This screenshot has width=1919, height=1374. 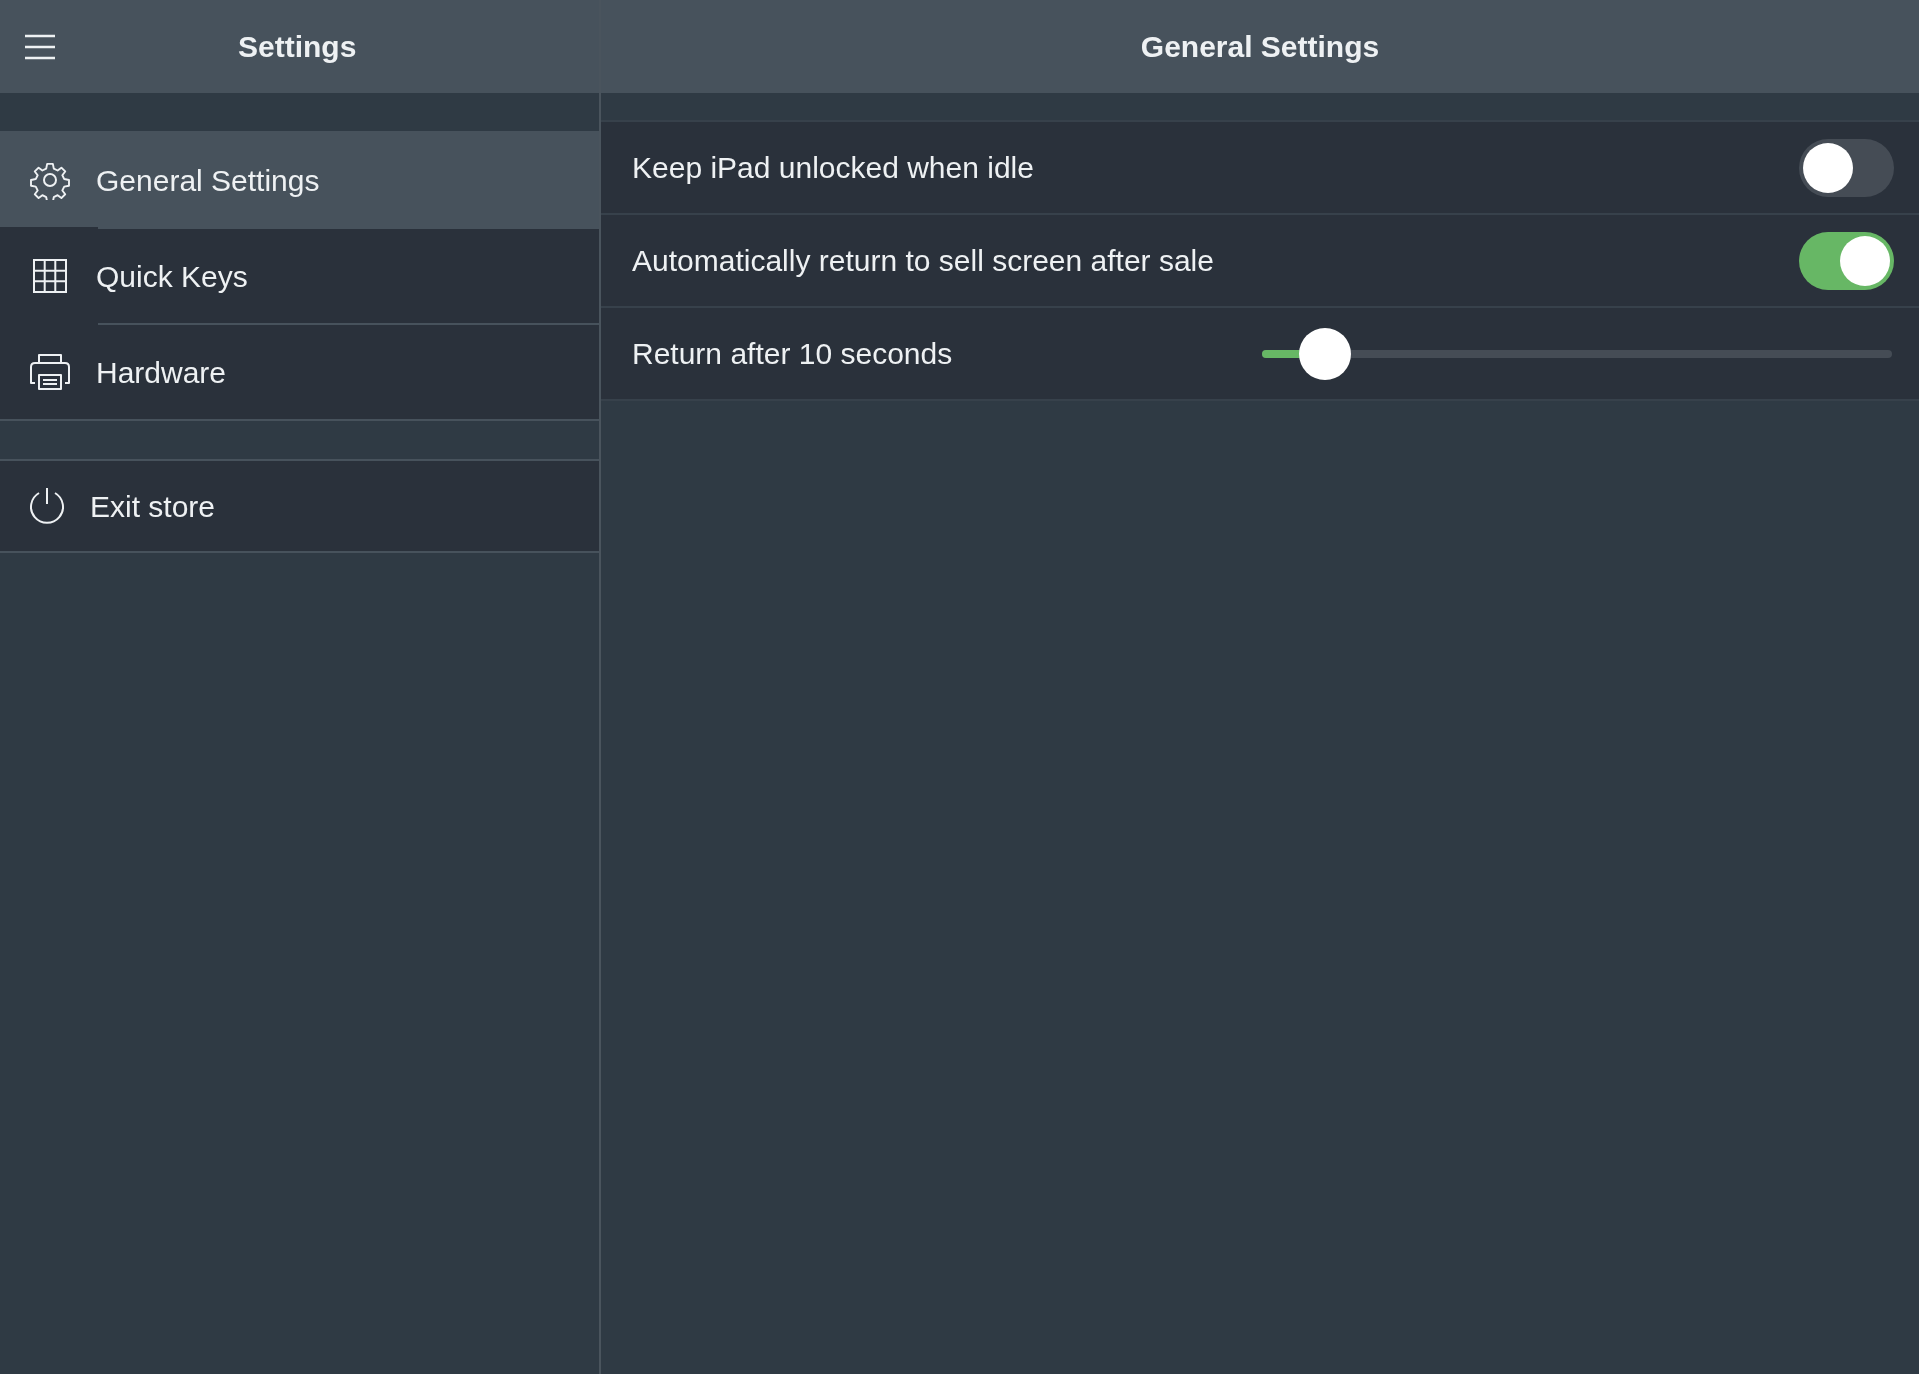 What do you see at coordinates (1577, 353) in the screenshot?
I see `slider` at bounding box center [1577, 353].